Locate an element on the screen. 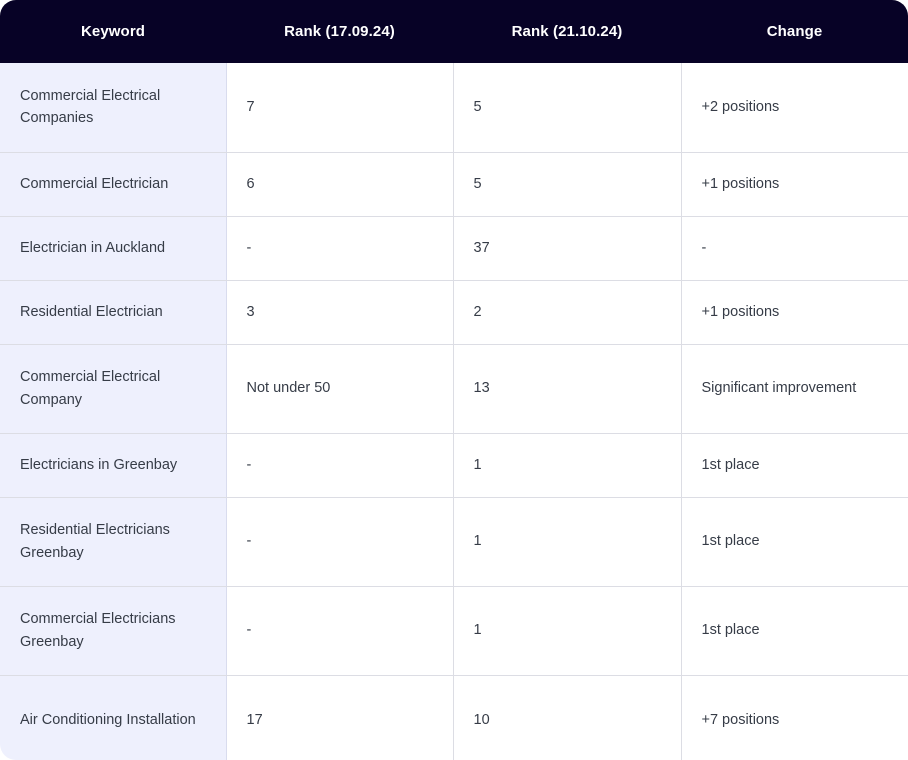 The width and height of the screenshot is (908, 760). cell-keyword: Electricians in Greenbay is located at coordinates (113, 465).